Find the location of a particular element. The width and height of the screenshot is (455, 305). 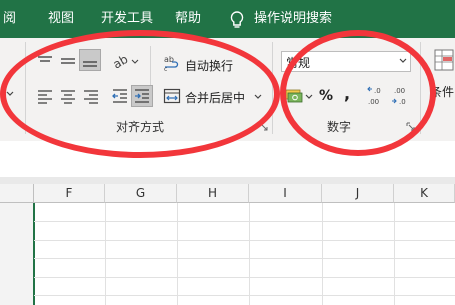

column-header-J: J is located at coordinates (358, 193).